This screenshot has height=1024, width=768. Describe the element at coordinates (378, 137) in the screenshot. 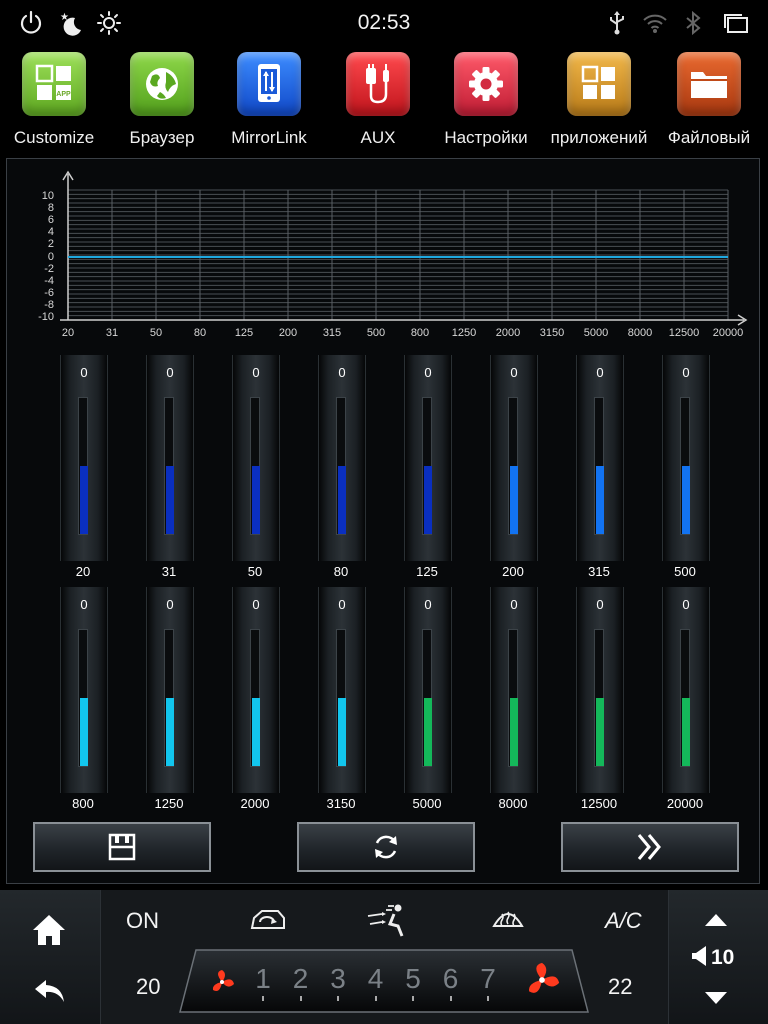

I see `app-label: AUX` at that location.